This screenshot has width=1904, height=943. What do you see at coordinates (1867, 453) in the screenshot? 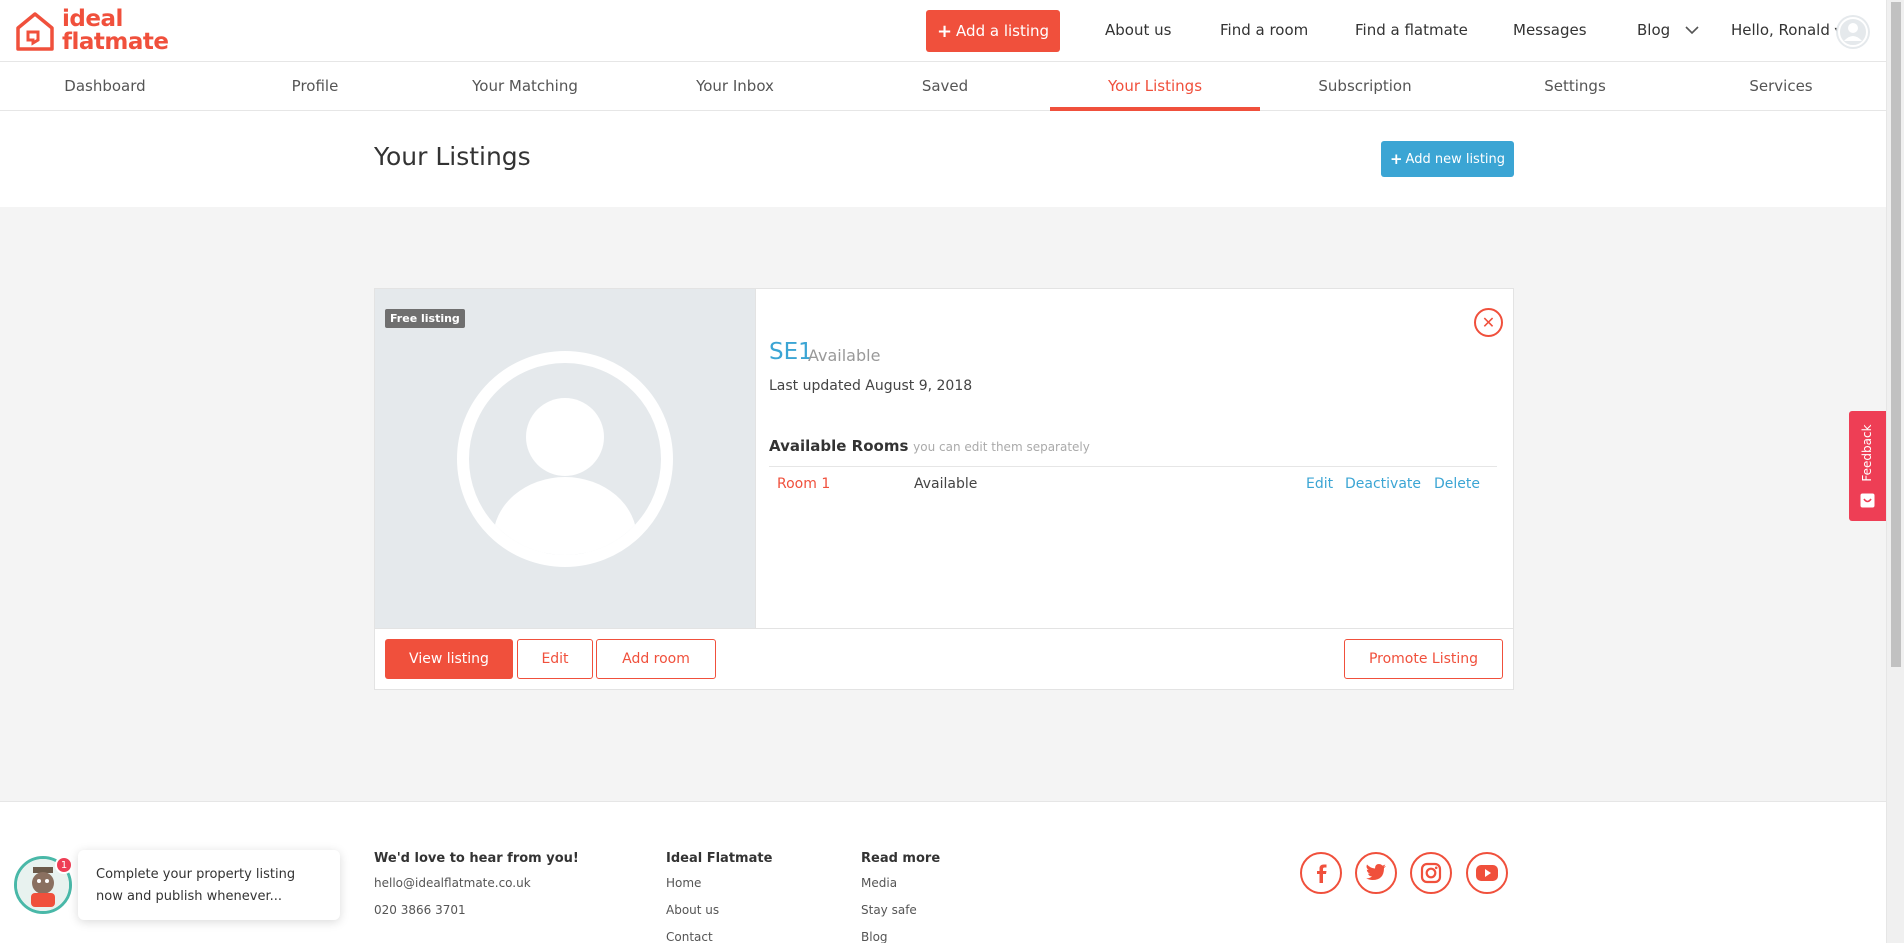
I see `feedback-label: Feedback` at bounding box center [1867, 453].